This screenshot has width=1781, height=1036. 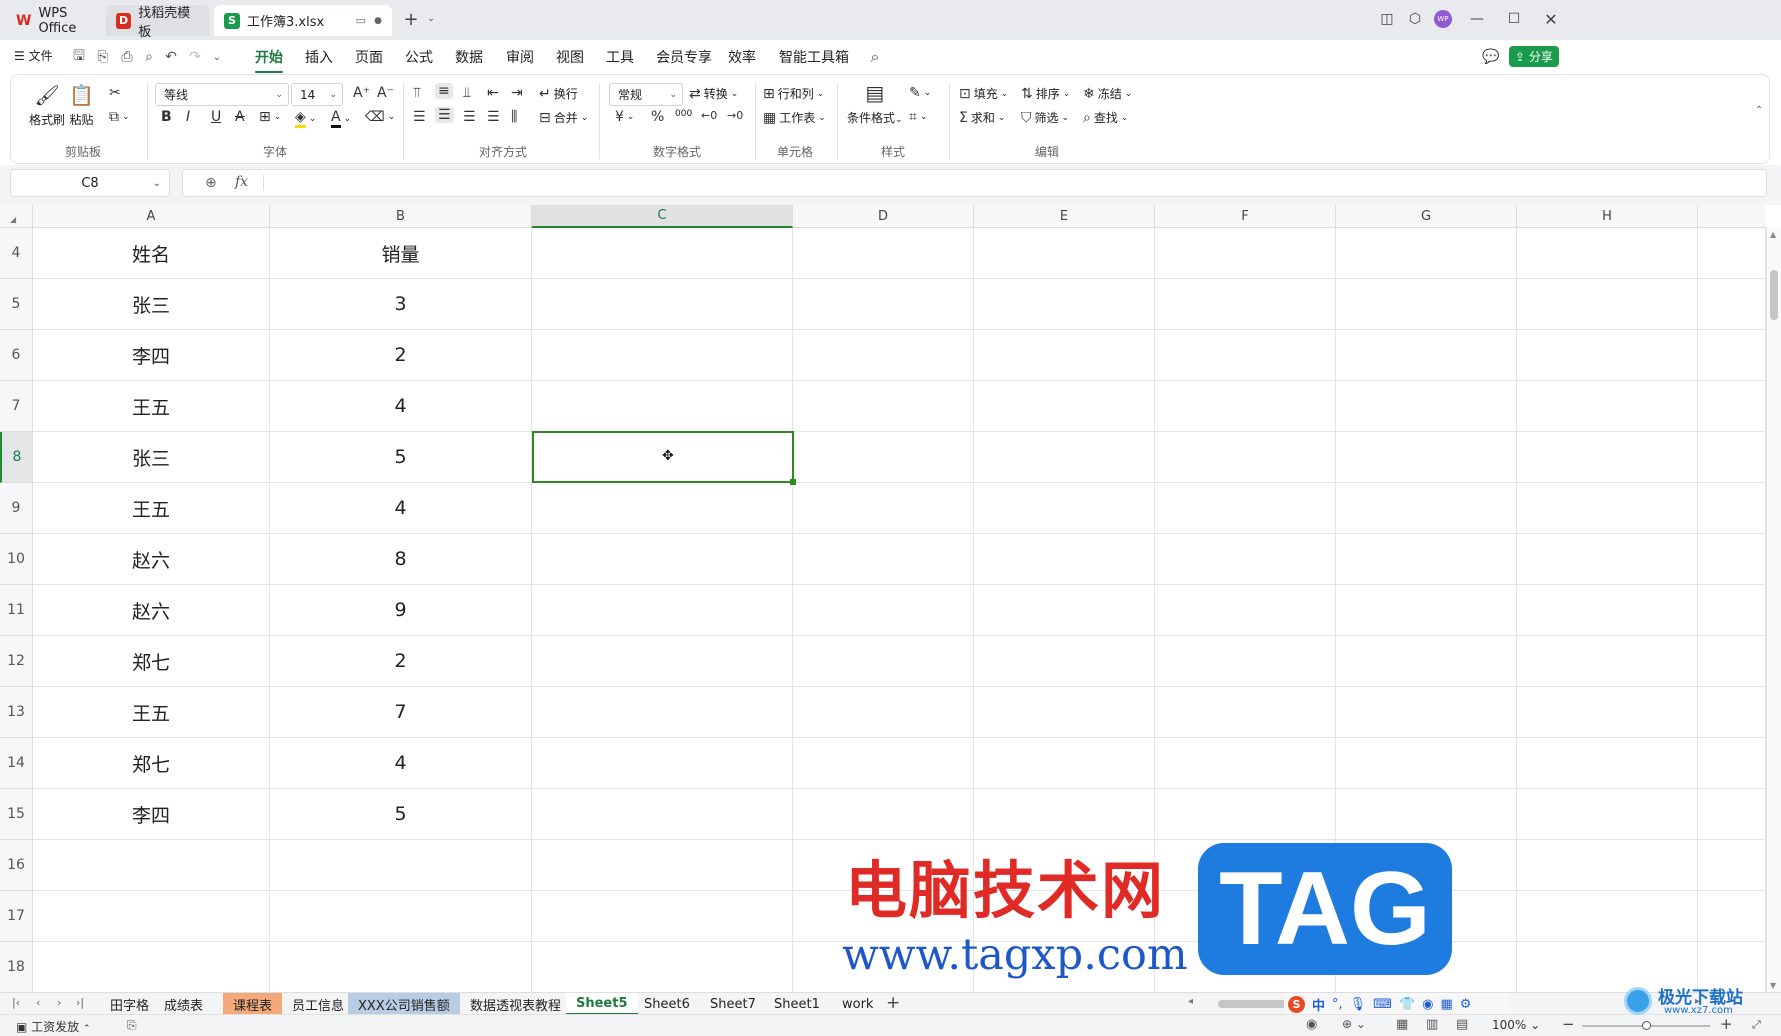 I want to click on cell-i12, so click(x=1732, y=661).